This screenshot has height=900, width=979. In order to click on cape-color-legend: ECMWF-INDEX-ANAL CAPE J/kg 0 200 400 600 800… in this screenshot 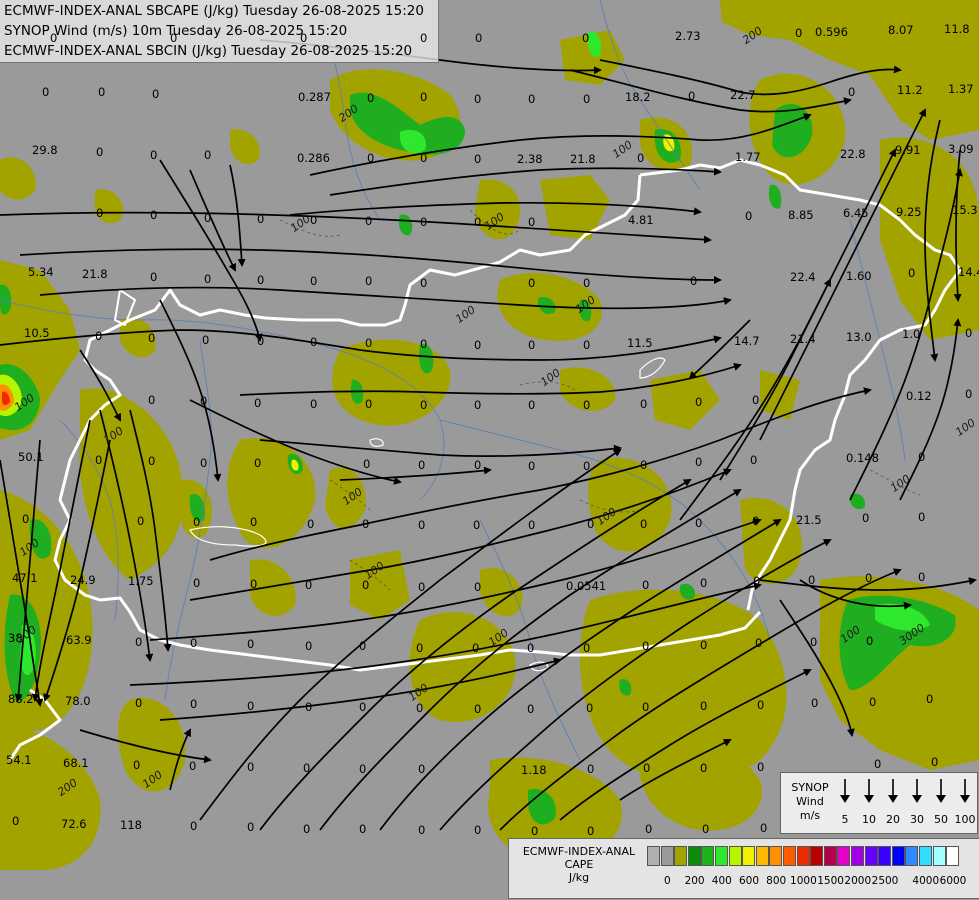, I will do `click(743, 868)`.